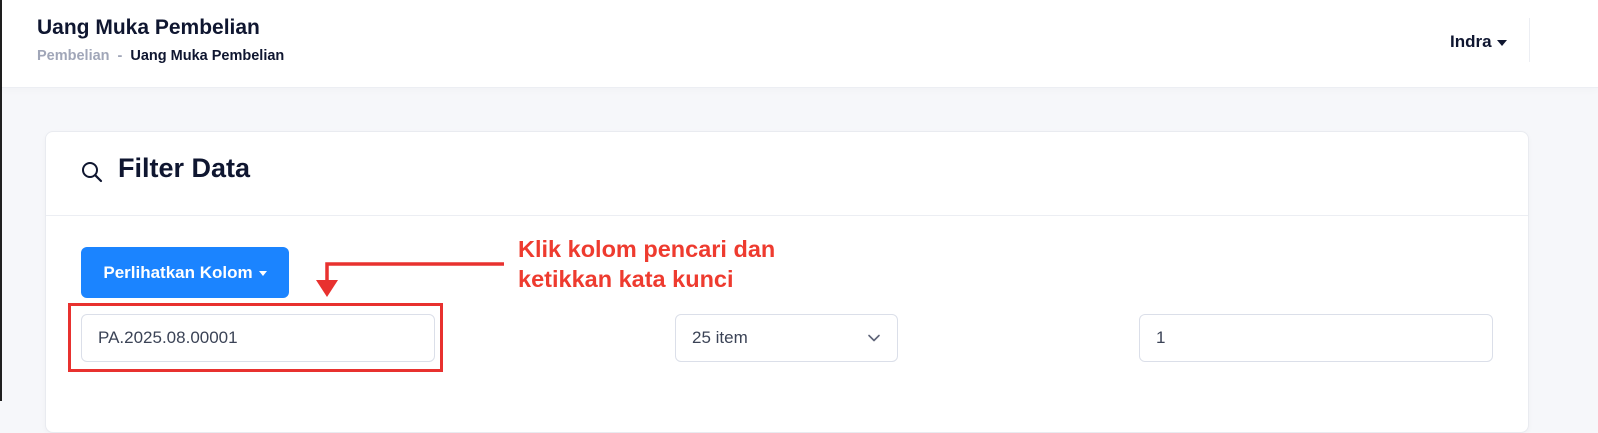  I want to click on annotation-line-1: Klik kolom pencari dan, so click(647, 249).